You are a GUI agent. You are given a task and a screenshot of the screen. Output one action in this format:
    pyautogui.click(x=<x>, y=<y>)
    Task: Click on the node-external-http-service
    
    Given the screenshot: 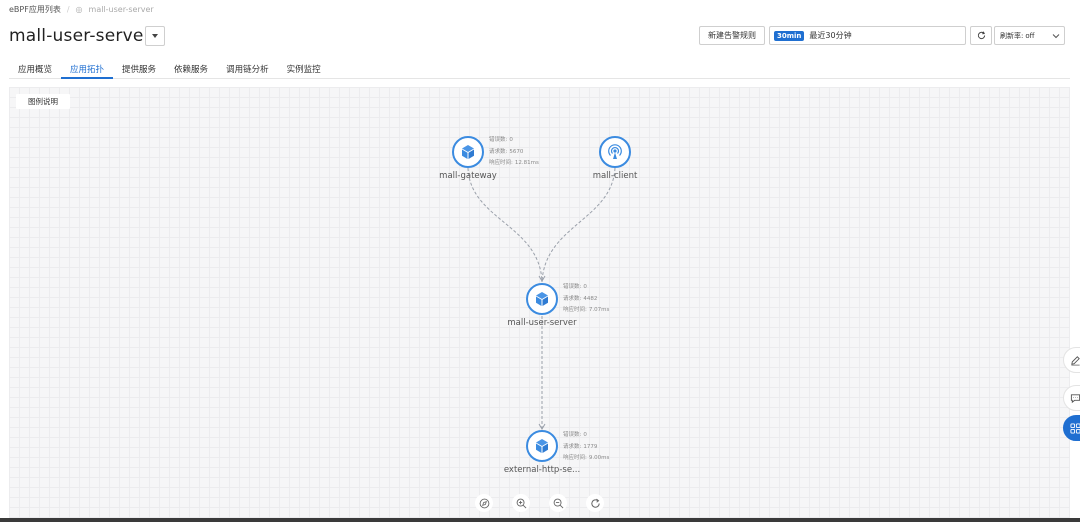 What is the action you would take?
    pyautogui.click(x=542, y=446)
    